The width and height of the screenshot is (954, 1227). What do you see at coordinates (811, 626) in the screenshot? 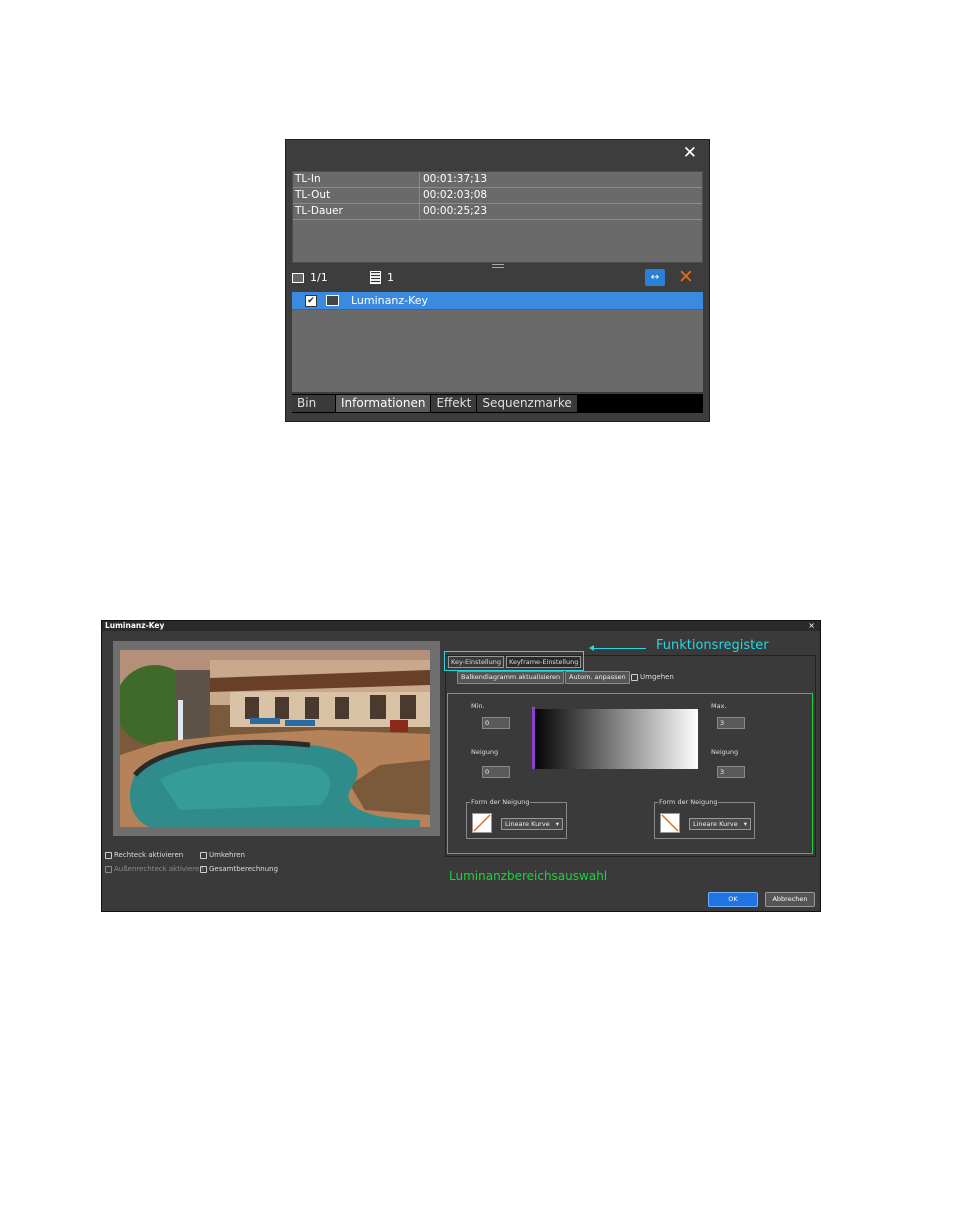
I see `close-icon: ×` at bounding box center [811, 626].